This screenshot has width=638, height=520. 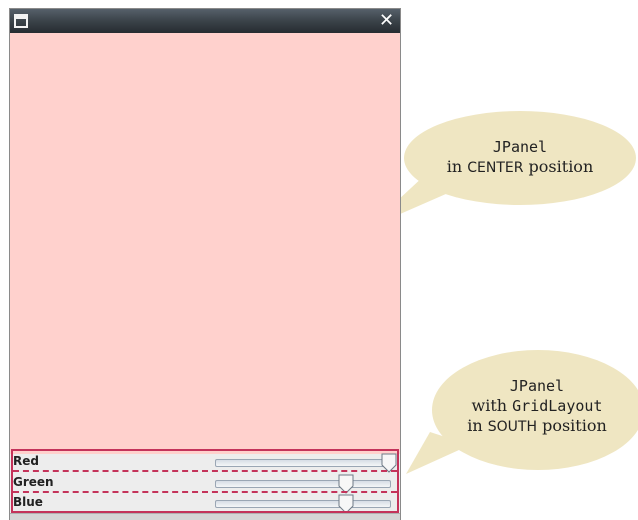 I want to click on title-bar: ✕, so click(x=205, y=21).